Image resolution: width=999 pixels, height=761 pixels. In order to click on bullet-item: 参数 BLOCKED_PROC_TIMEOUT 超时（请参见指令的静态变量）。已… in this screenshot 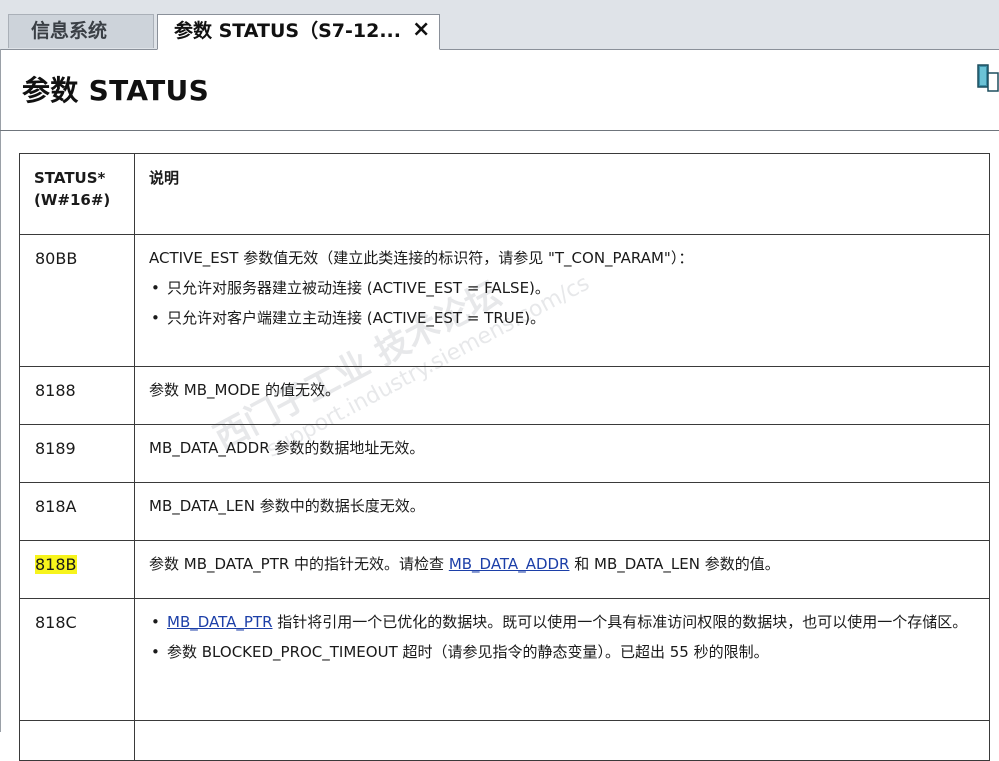, I will do `click(562, 652)`.